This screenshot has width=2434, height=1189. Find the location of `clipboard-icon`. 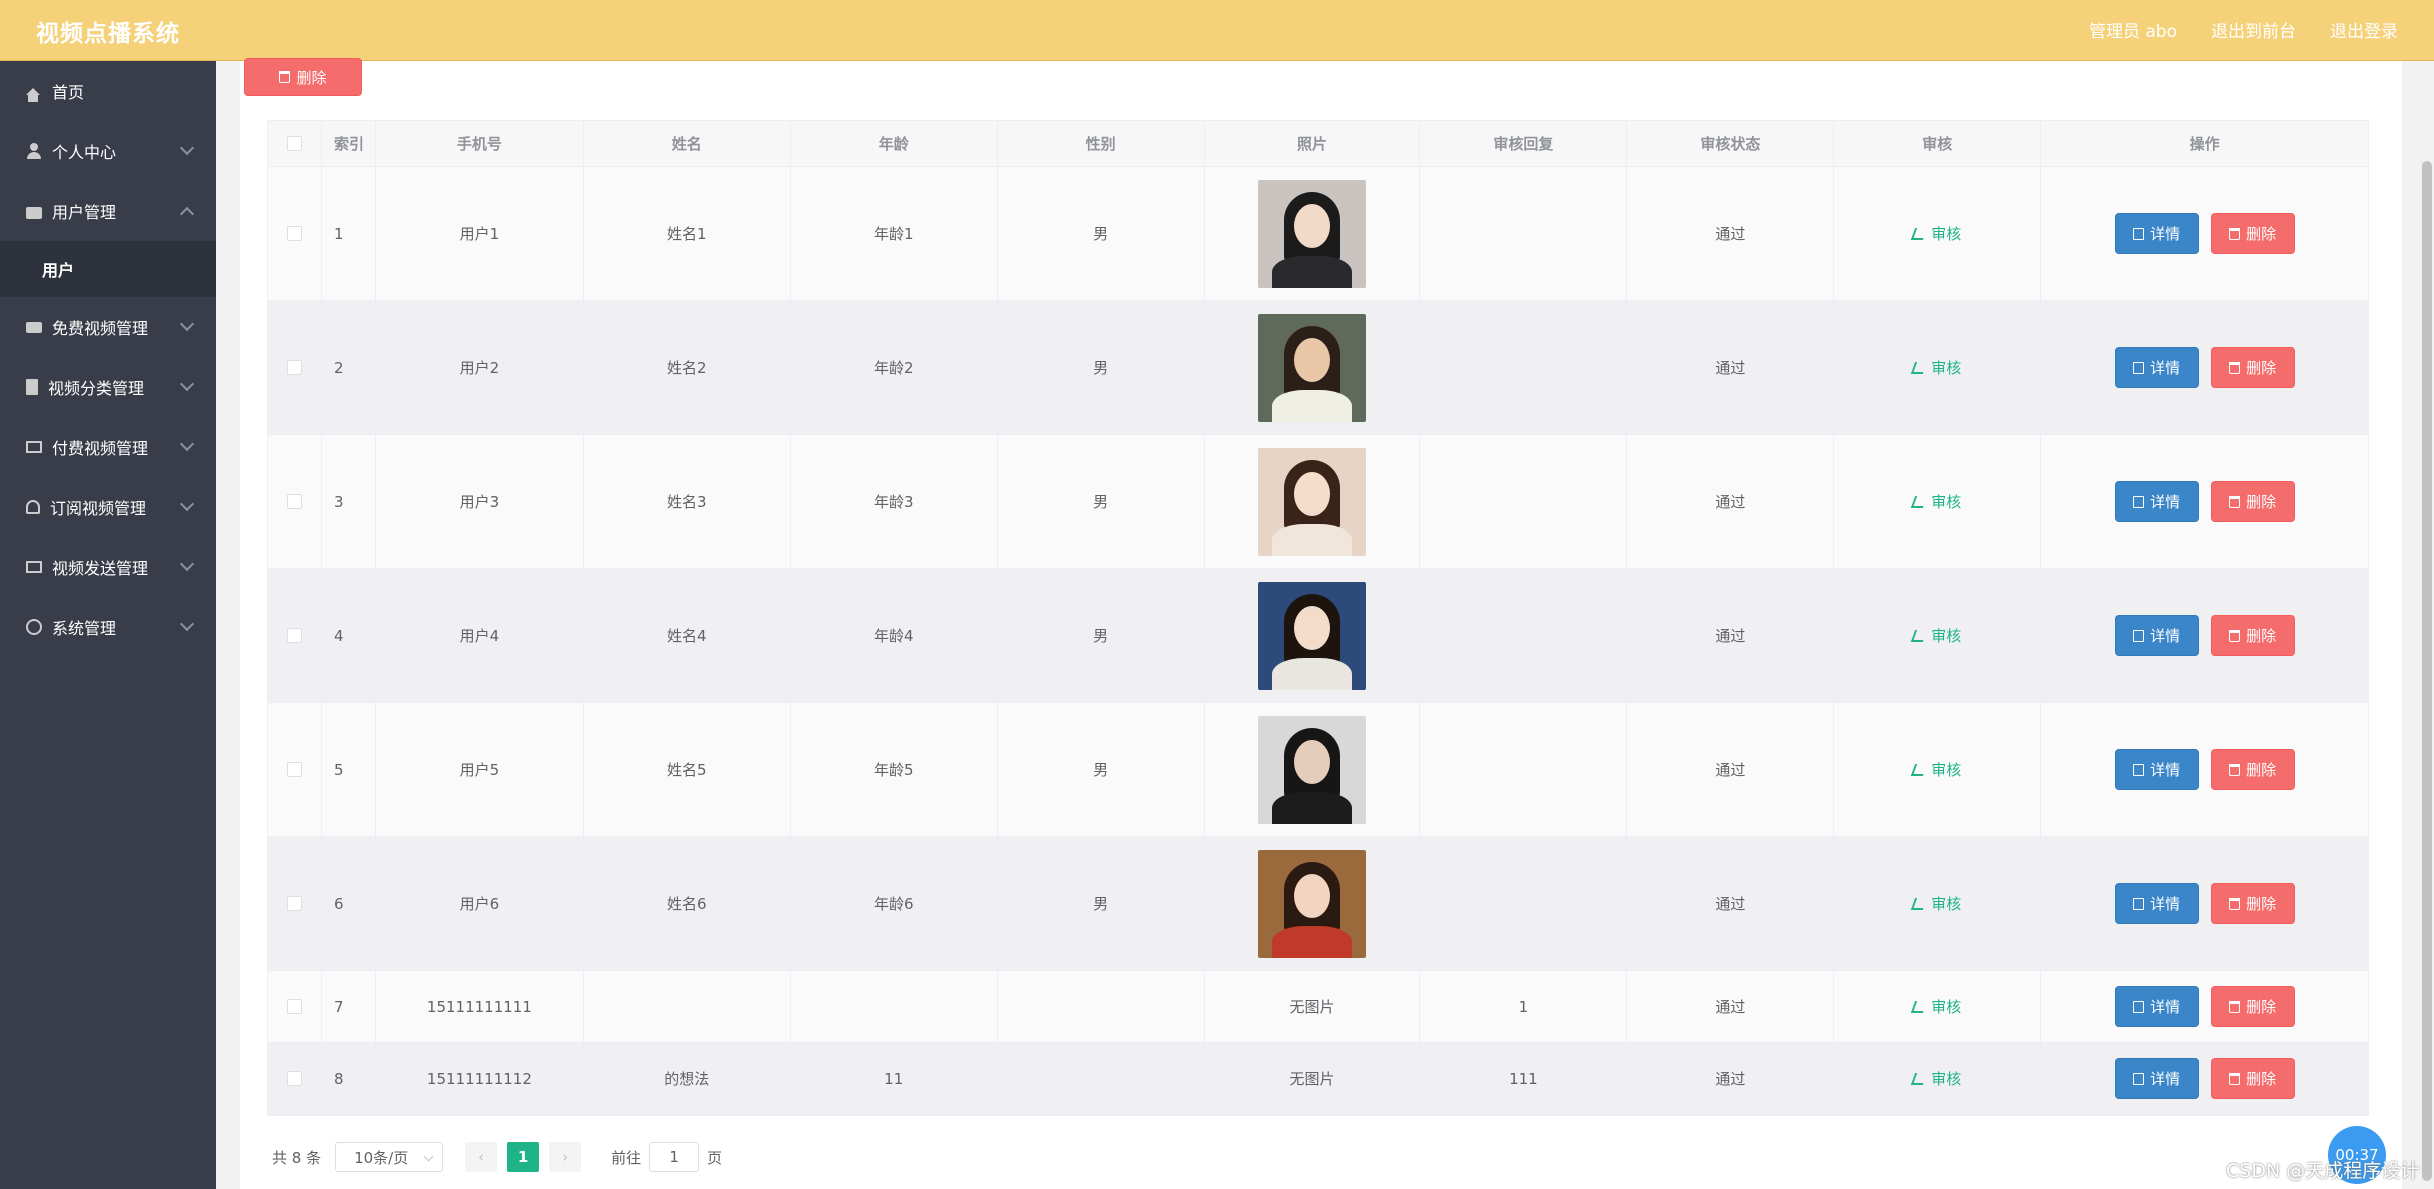

clipboard-icon is located at coordinates (32, 387).